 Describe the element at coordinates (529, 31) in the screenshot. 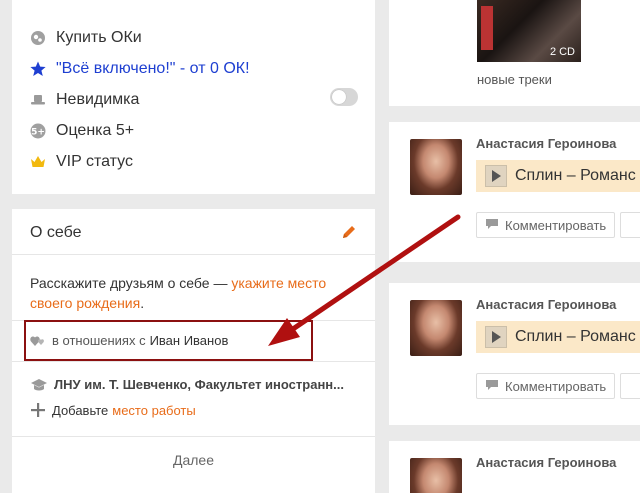

I see `album-cover: 2 CD` at that location.